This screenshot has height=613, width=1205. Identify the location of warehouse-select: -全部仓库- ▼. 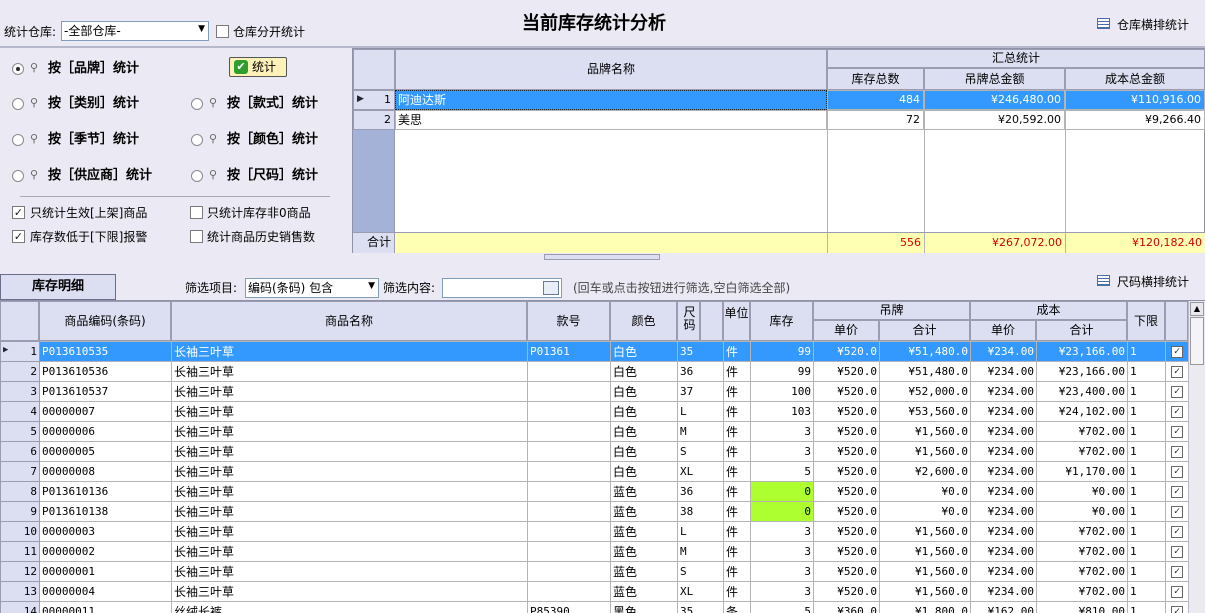
(135, 31).